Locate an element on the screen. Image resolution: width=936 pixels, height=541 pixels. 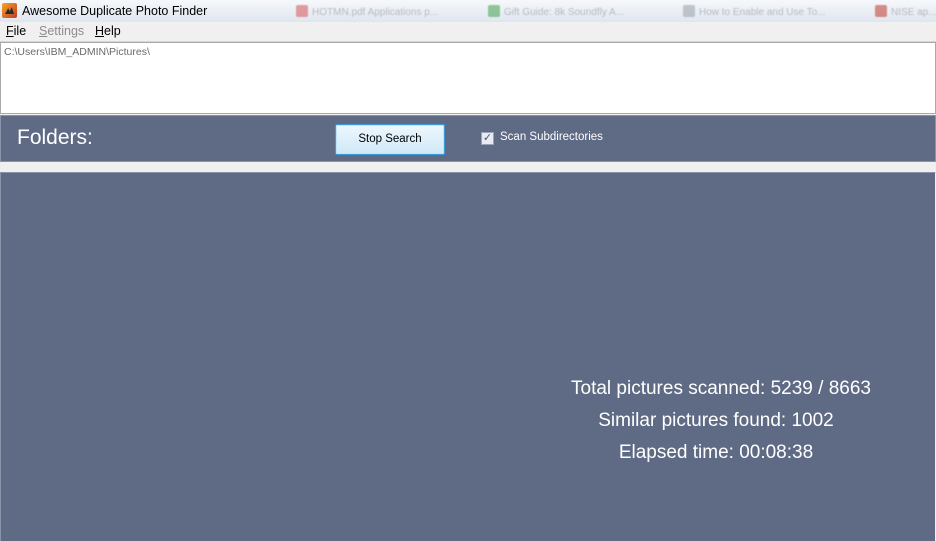
folders-heading: Folders: is located at coordinates (55, 137).